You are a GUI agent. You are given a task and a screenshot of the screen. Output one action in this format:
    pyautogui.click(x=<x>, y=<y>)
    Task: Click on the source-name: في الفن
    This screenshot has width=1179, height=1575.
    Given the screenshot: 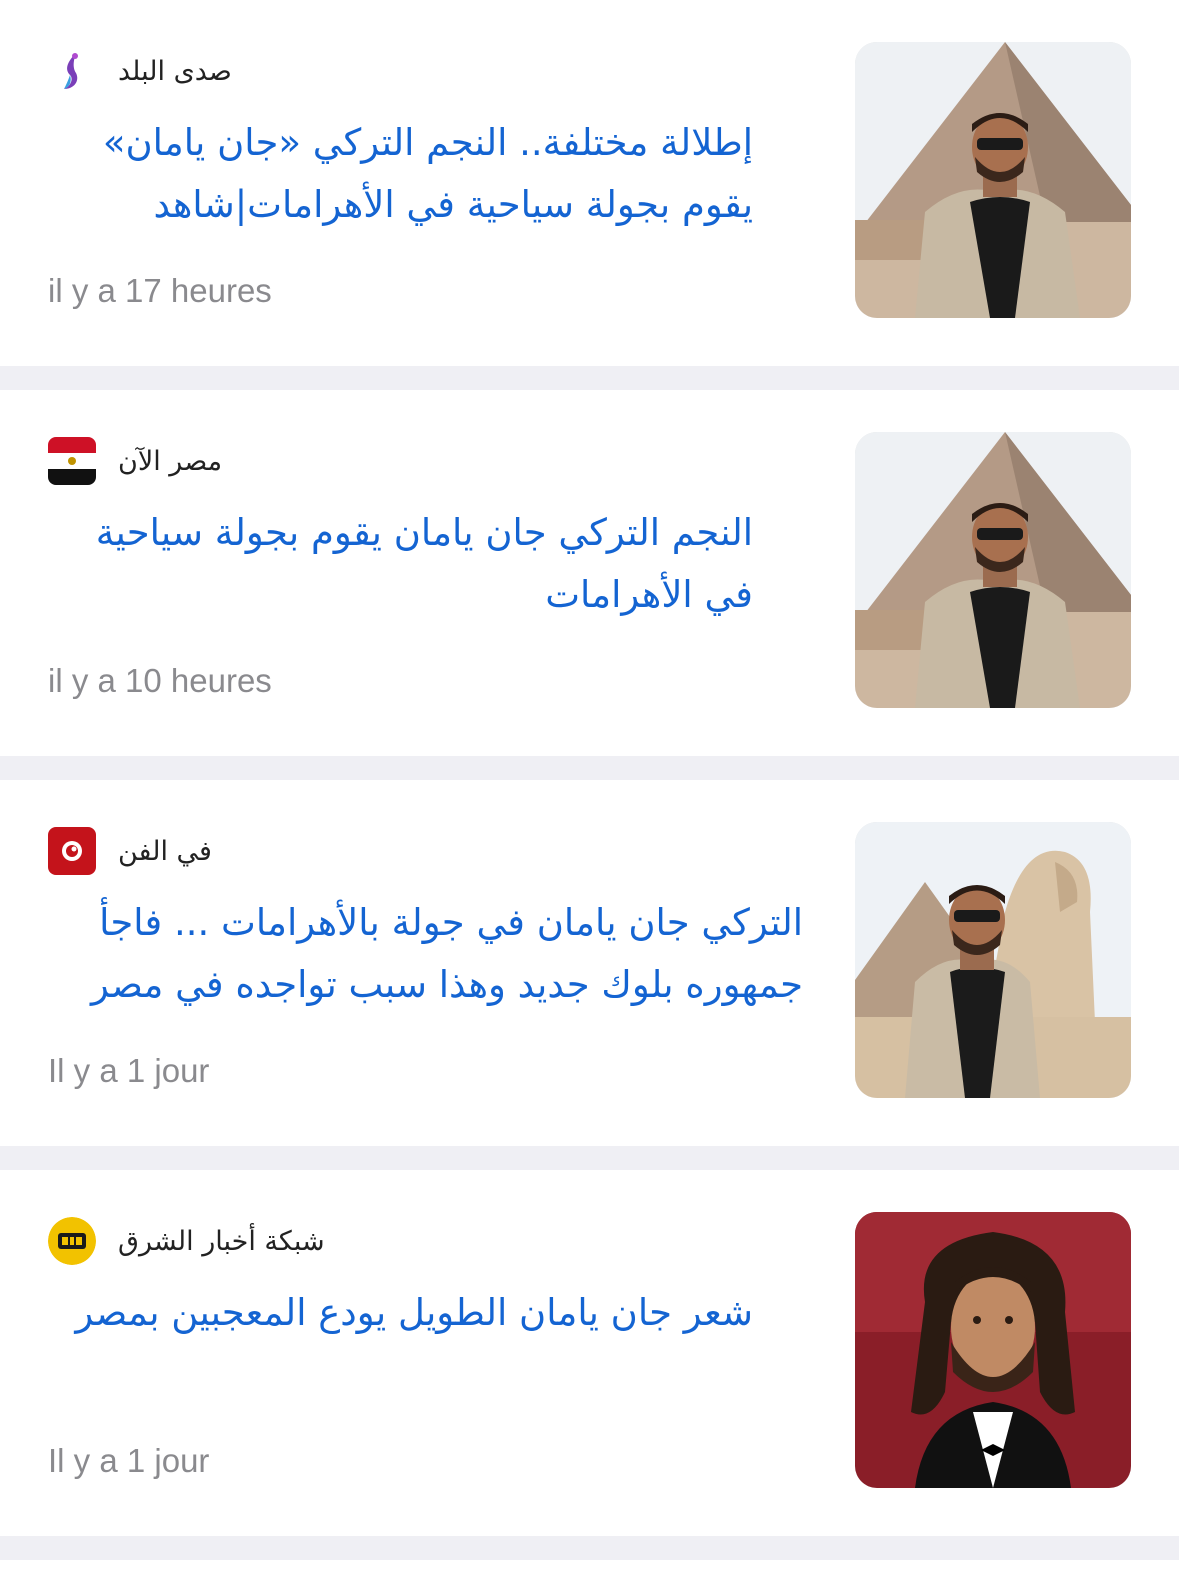 What is the action you would take?
    pyautogui.click(x=165, y=851)
    